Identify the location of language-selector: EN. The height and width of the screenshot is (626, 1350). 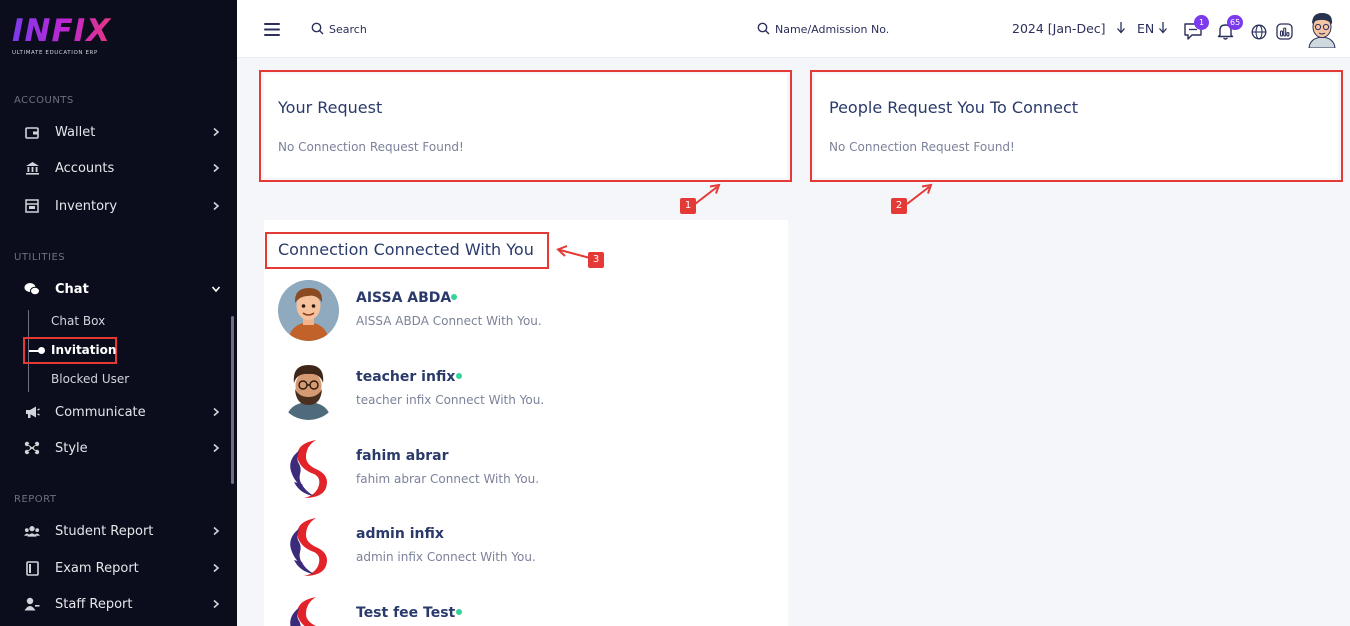
(1145, 28).